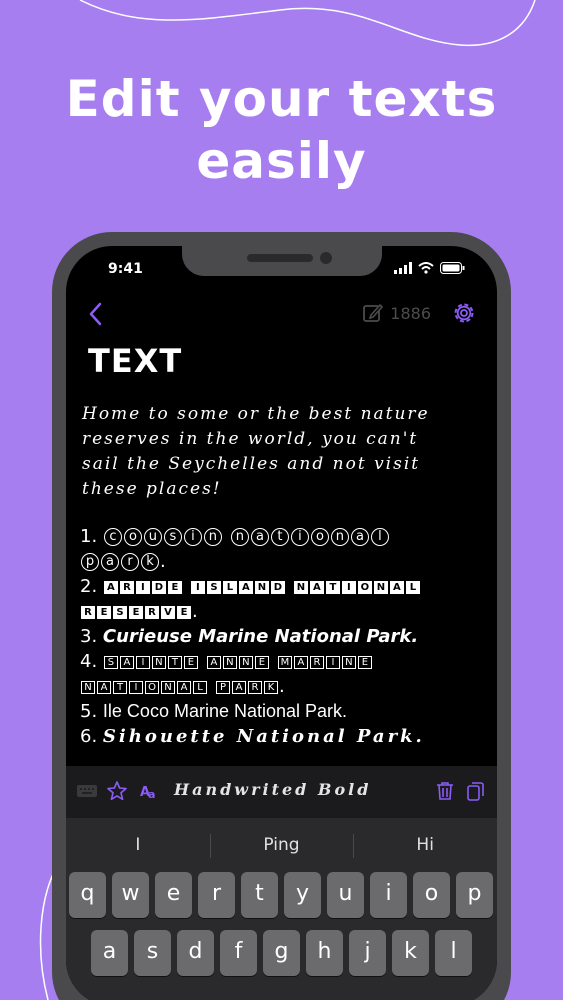  I want to click on key-p: p, so click(474, 895).